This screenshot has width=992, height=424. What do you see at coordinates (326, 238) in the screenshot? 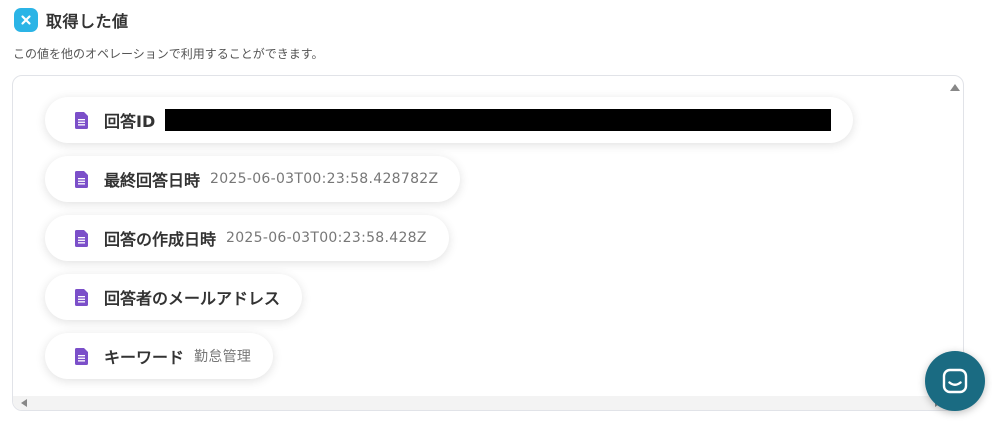
I see `item-value: 2025-06-03T00:23:58.428Z` at bounding box center [326, 238].